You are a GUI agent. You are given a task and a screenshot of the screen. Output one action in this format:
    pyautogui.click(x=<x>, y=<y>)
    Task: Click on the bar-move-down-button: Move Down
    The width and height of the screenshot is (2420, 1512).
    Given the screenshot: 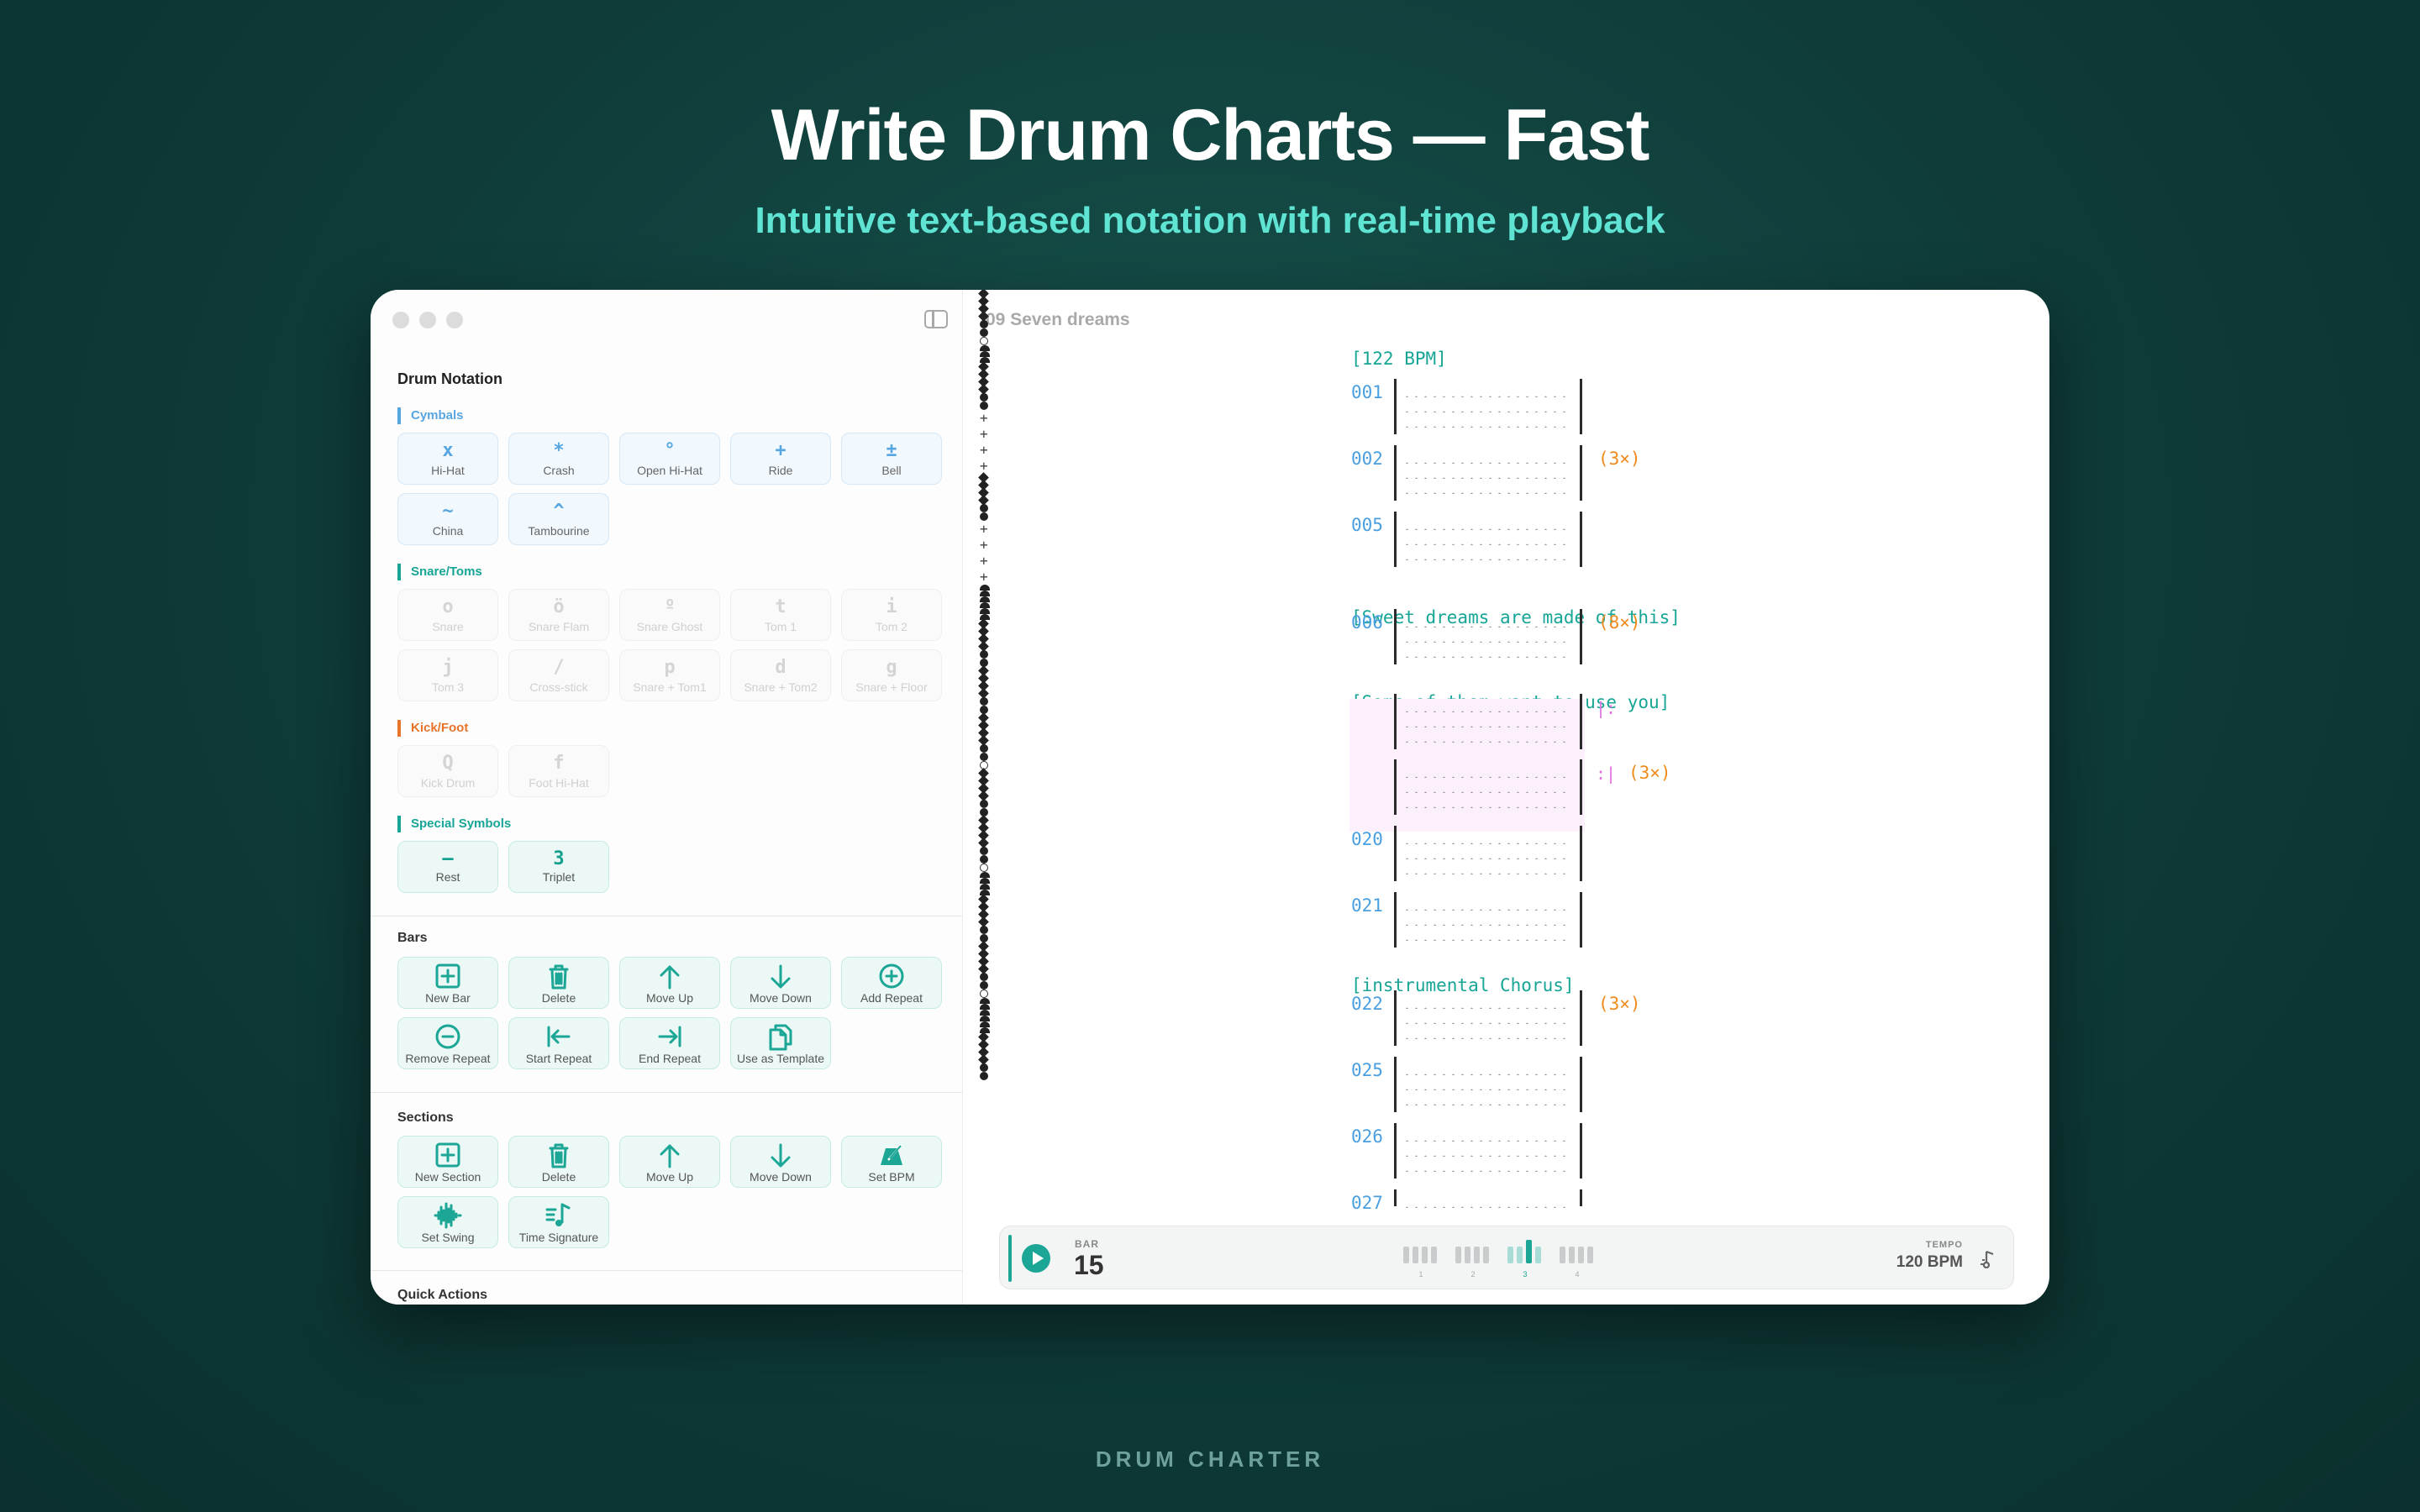 What is the action you would take?
    pyautogui.click(x=780, y=983)
    